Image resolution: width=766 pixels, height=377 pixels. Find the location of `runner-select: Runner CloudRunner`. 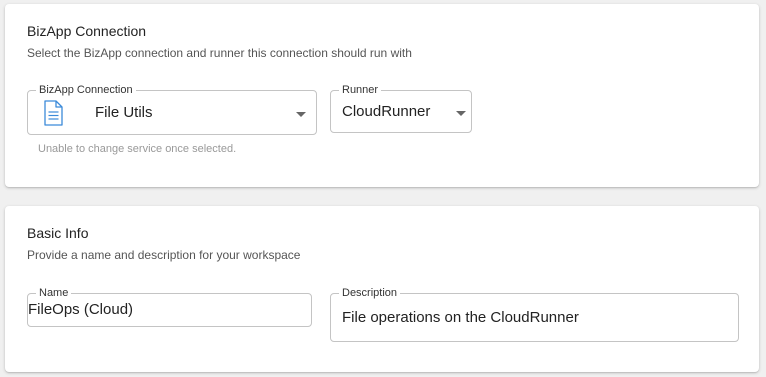

runner-select: Runner CloudRunner is located at coordinates (401, 108).